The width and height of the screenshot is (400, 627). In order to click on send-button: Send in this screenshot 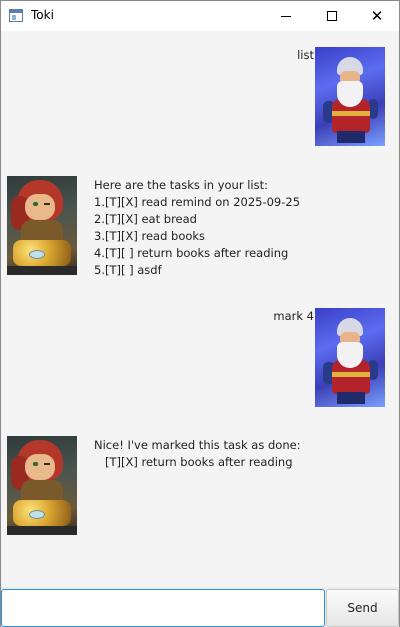, I will do `click(362, 608)`.